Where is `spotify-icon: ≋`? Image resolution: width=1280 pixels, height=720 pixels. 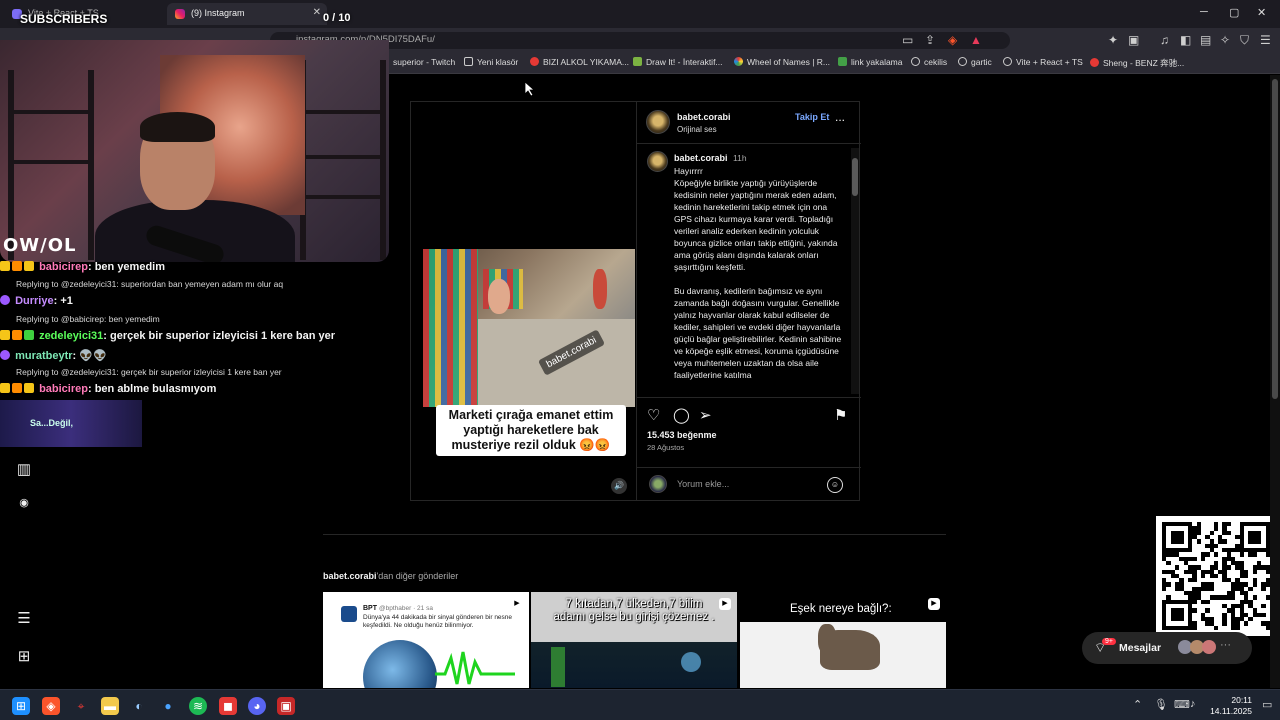 spotify-icon: ≋ is located at coordinates (198, 706).